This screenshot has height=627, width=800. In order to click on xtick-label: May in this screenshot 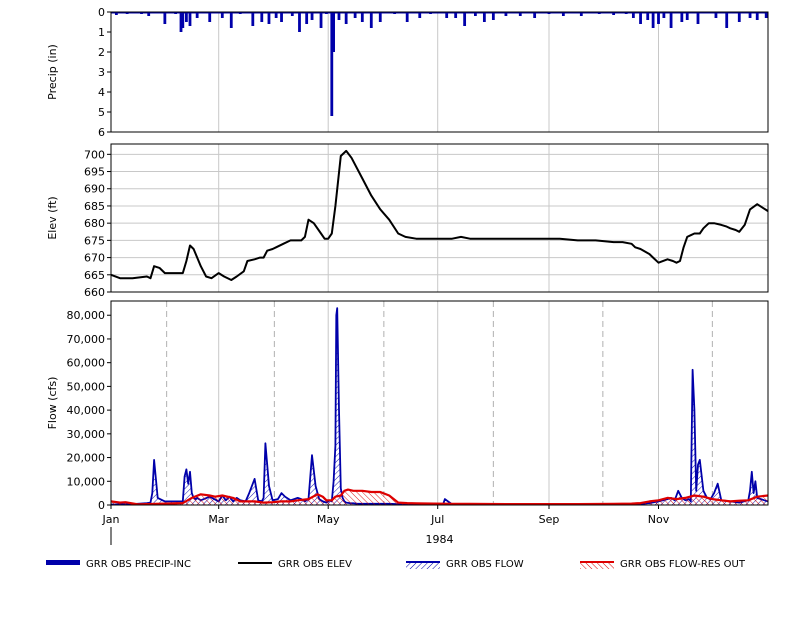, I will do `click(328, 519)`.